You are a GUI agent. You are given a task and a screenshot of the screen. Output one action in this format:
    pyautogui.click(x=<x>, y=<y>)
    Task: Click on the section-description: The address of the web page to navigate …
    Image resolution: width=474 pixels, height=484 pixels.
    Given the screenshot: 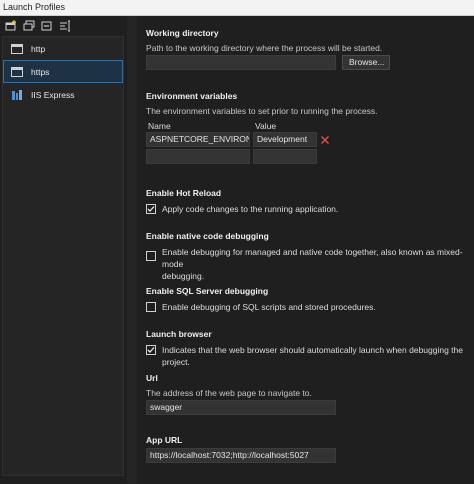 What is the action you would take?
    pyautogui.click(x=229, y=393)
    